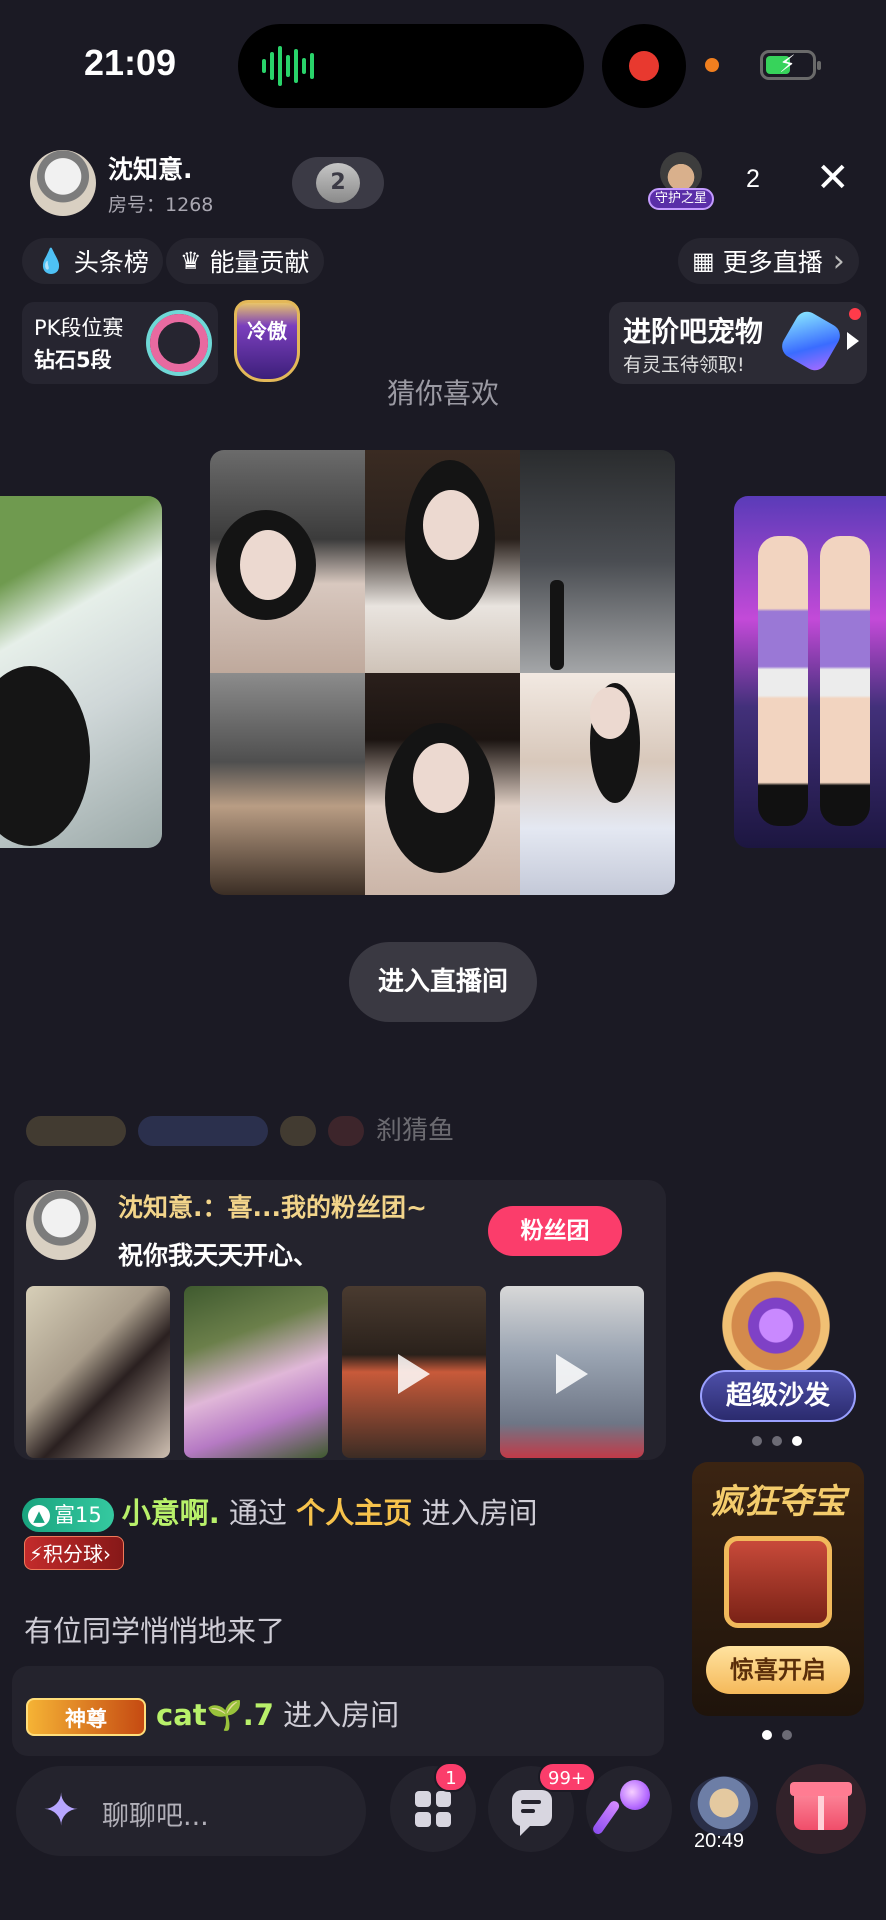 This screenshot has height=1920, width=886. Describe the element at coordinates (693, 331) in the screenshot. I see `promo-title: 进阶吧宠物` at that location.